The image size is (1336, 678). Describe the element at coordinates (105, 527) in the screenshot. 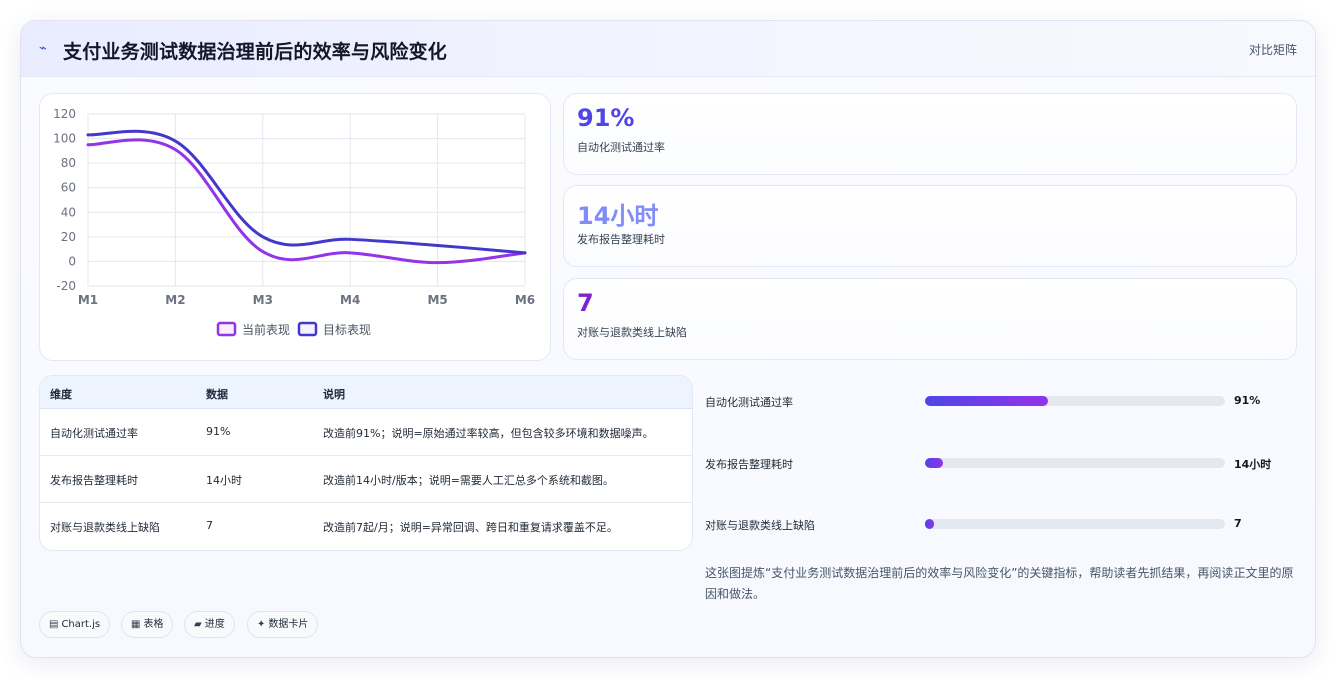

I see `table-cell: 对账与退款类线上缺陷` at that location.